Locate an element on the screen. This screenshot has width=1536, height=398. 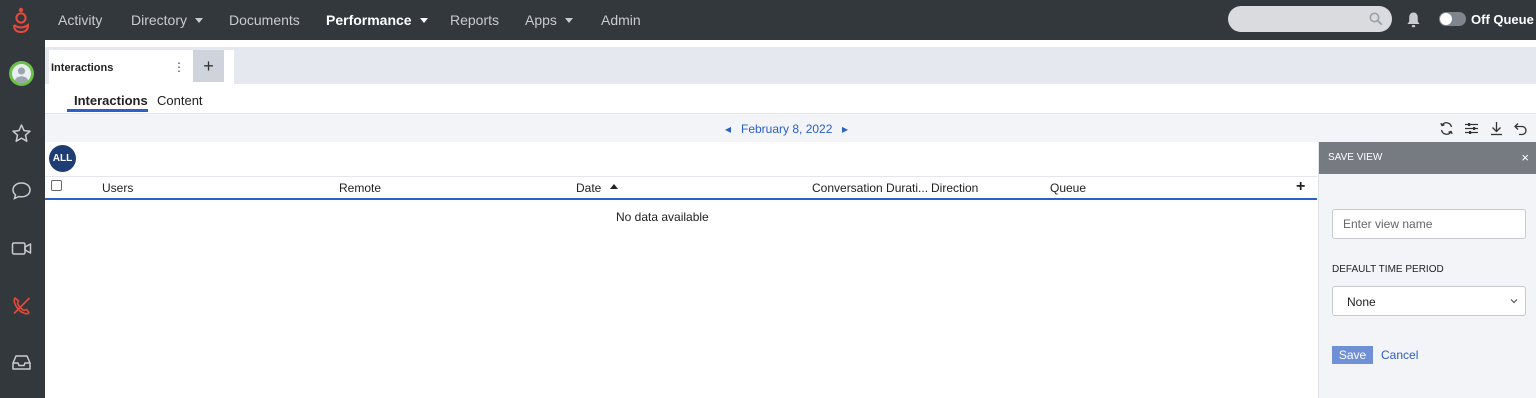
add-column-icon: + is located at coordinates (1300, 187).